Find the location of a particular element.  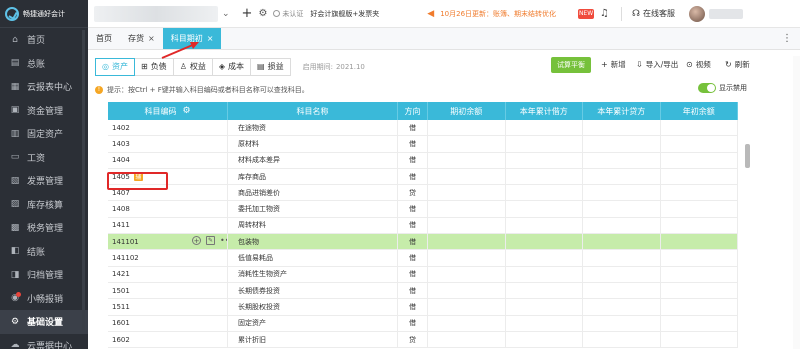

edition-label: 好会计旗舰版+发票夹 is located at coordinates (344, 14).